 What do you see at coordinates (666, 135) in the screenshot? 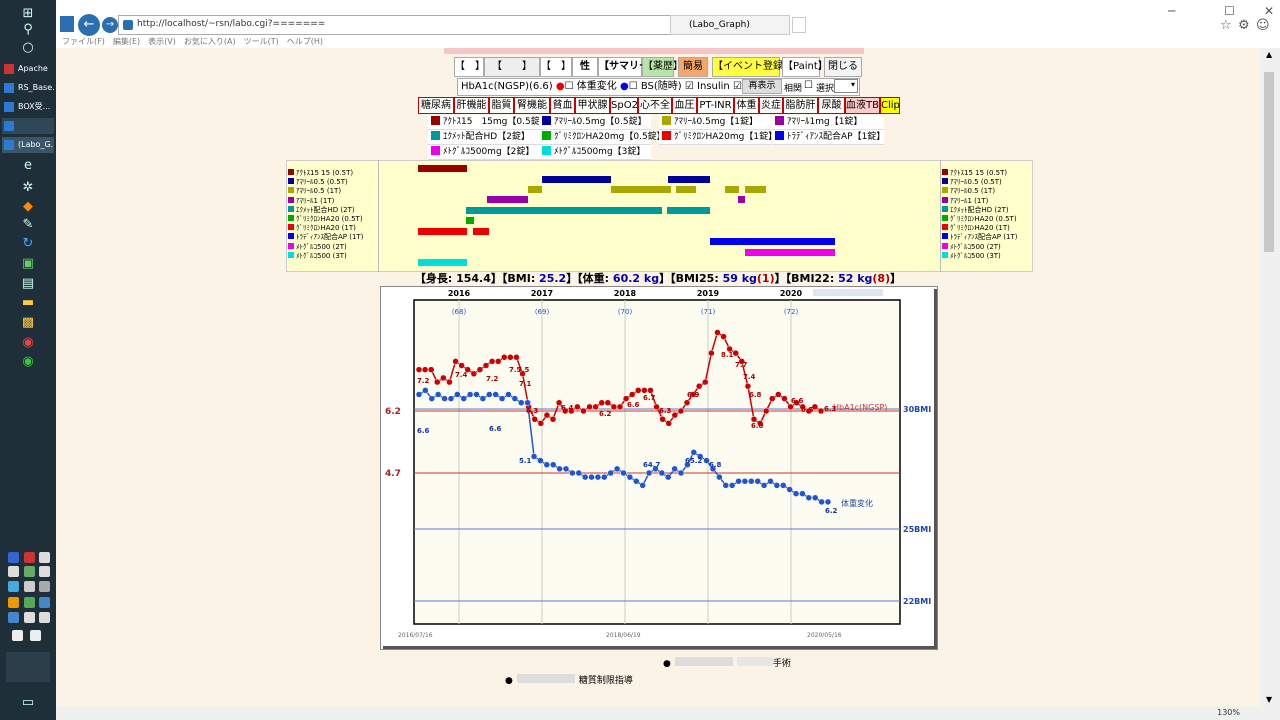
I see `color-swatch` at bounding box center [666, 135].